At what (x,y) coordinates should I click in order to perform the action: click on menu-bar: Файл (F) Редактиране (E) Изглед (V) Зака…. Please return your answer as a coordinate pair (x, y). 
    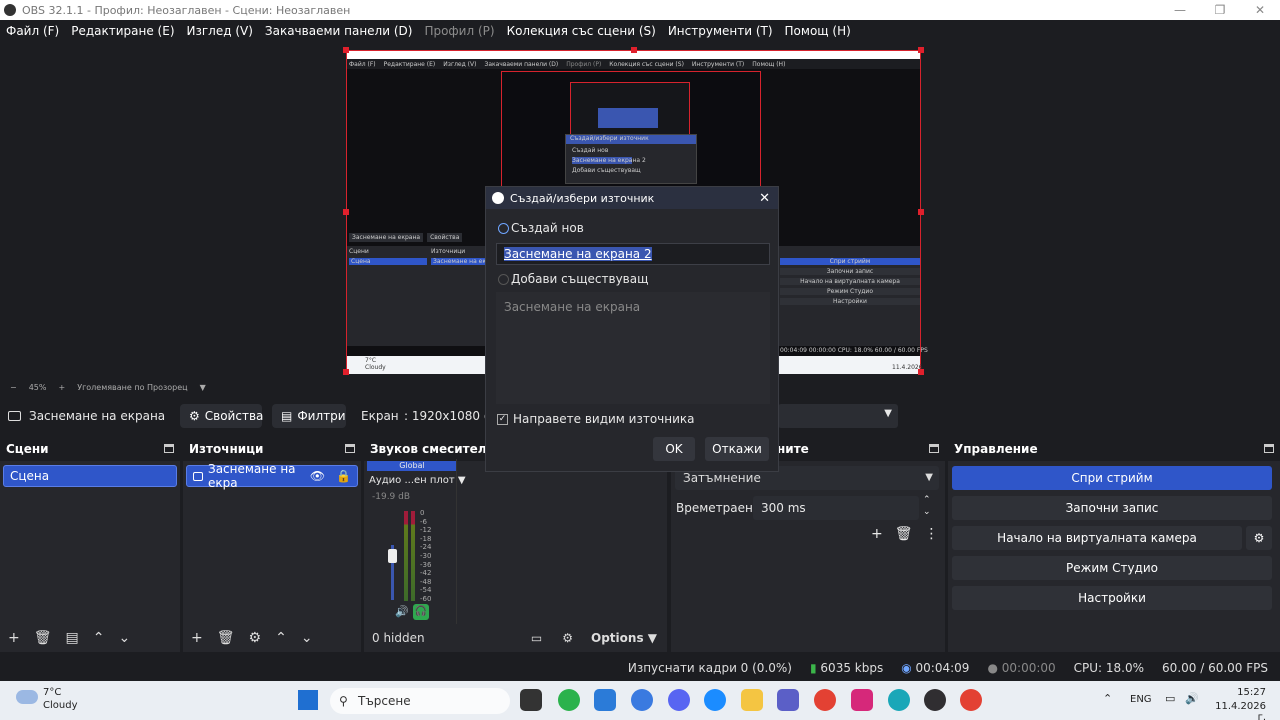
    Looking at the image, I should click on (640, 30).